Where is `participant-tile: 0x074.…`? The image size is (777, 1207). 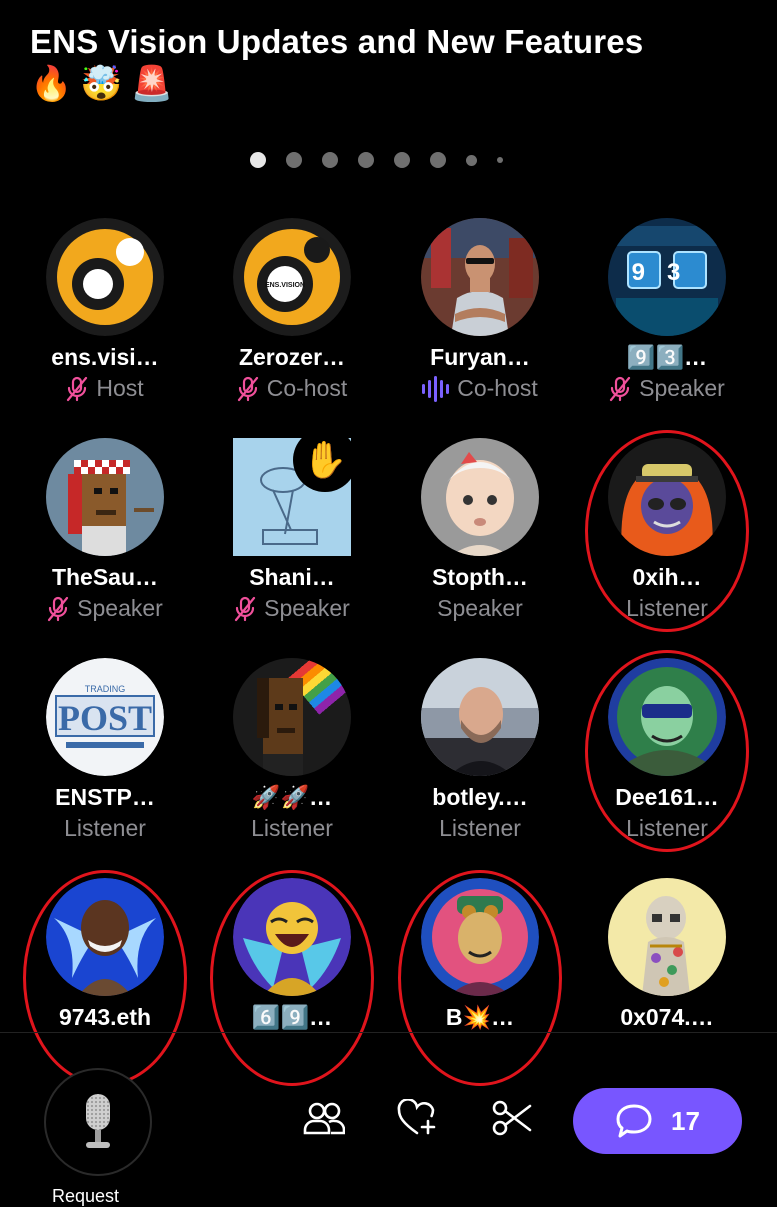
participant-tile: 0x074.… is located at coordinates (667, 954).